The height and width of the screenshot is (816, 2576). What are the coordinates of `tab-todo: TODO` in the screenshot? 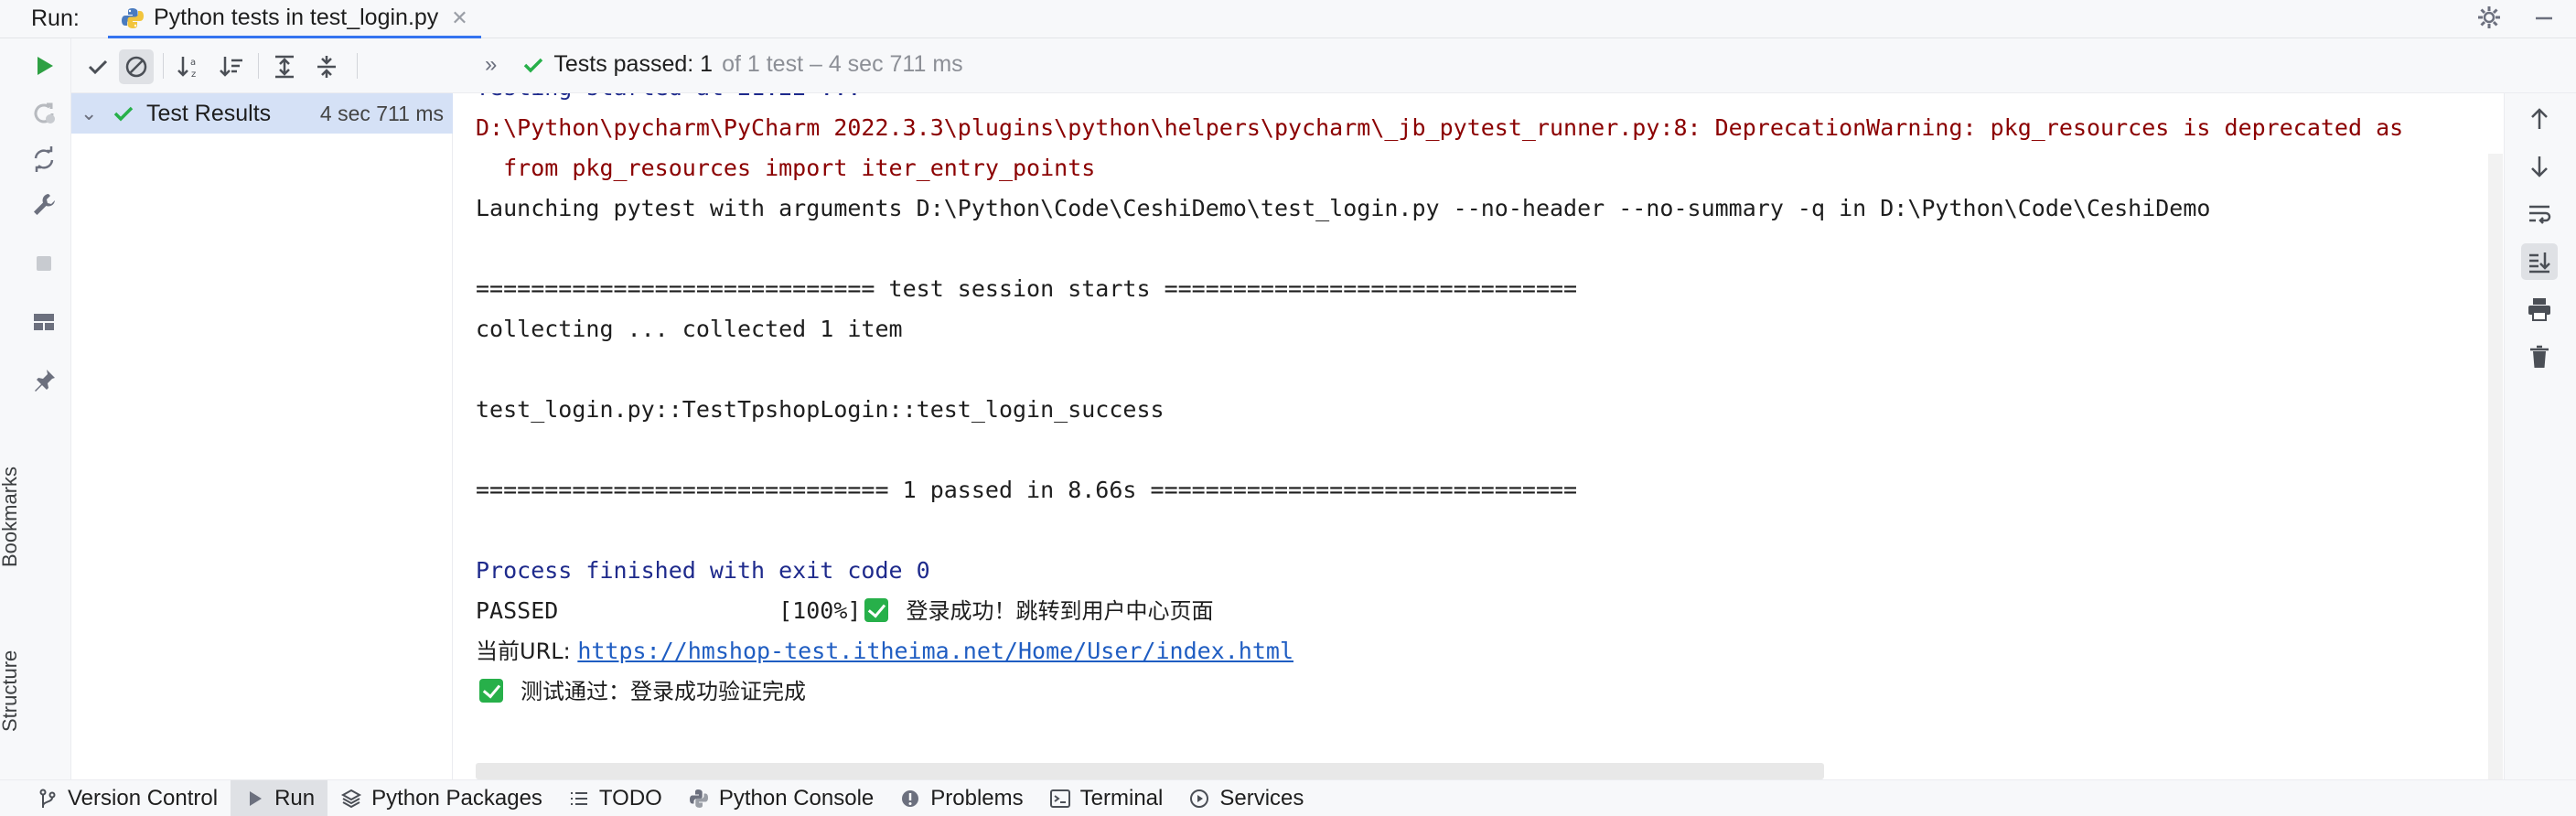 It's located at (615, 798).